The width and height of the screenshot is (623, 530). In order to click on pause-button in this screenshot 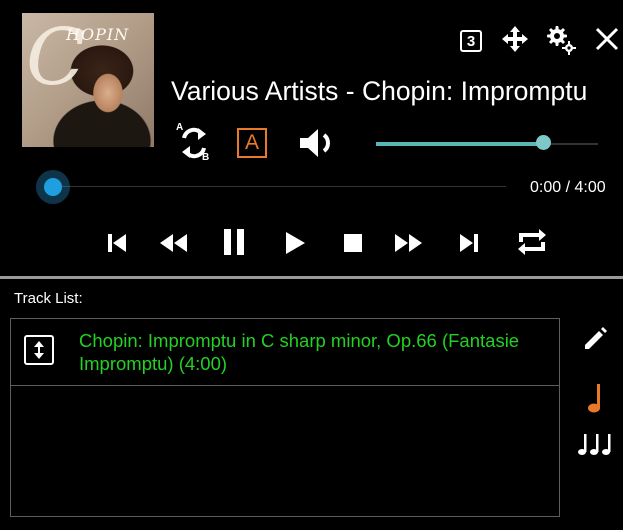, I will do `click(234, 242)`.